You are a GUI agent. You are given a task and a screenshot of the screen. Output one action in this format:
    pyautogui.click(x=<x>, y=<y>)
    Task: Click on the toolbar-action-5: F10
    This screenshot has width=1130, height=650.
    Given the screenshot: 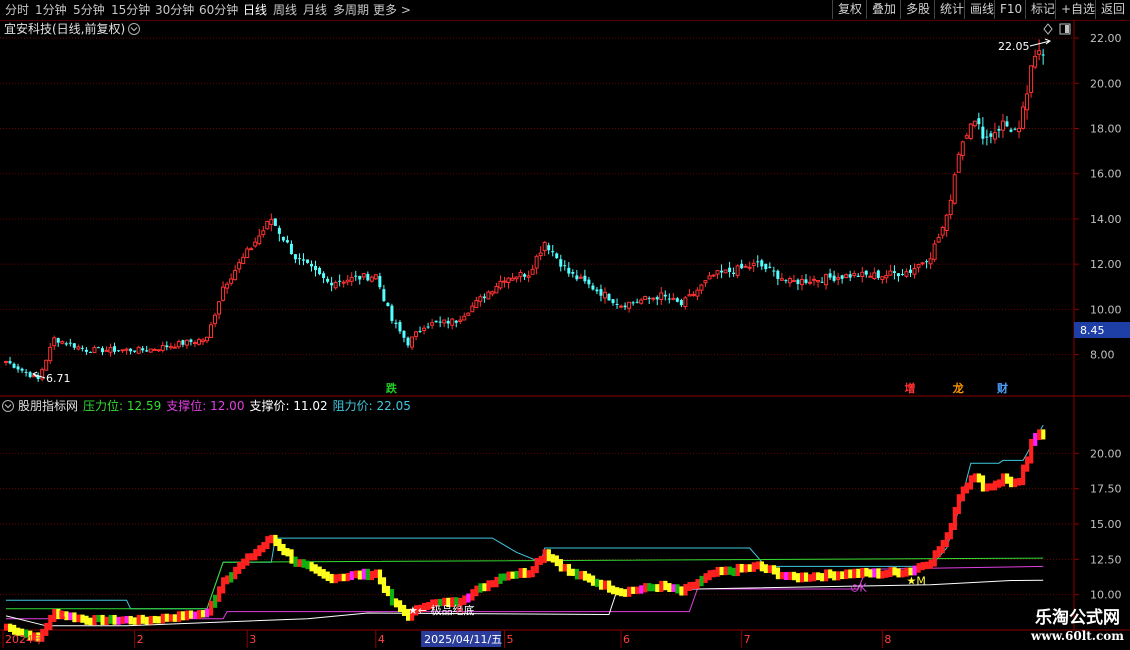 What is the action you would take?
    pyautogui.click(x=1009, y=9)
    